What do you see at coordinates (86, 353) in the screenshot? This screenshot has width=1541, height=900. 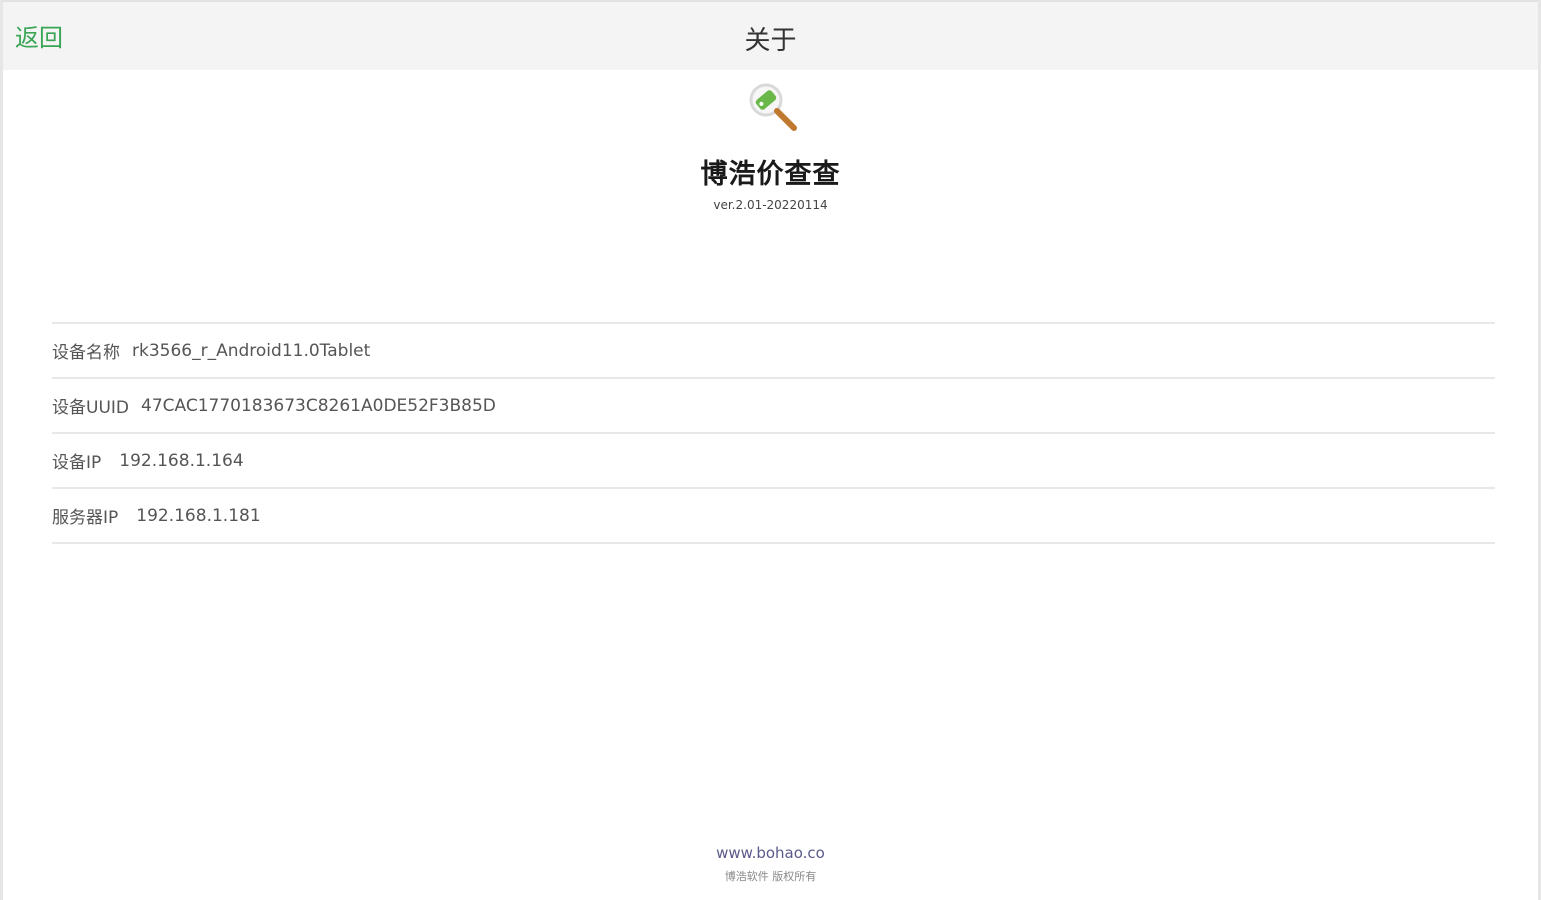 I see `device-name-label: 设备名称` at bounding box center [86, 353].